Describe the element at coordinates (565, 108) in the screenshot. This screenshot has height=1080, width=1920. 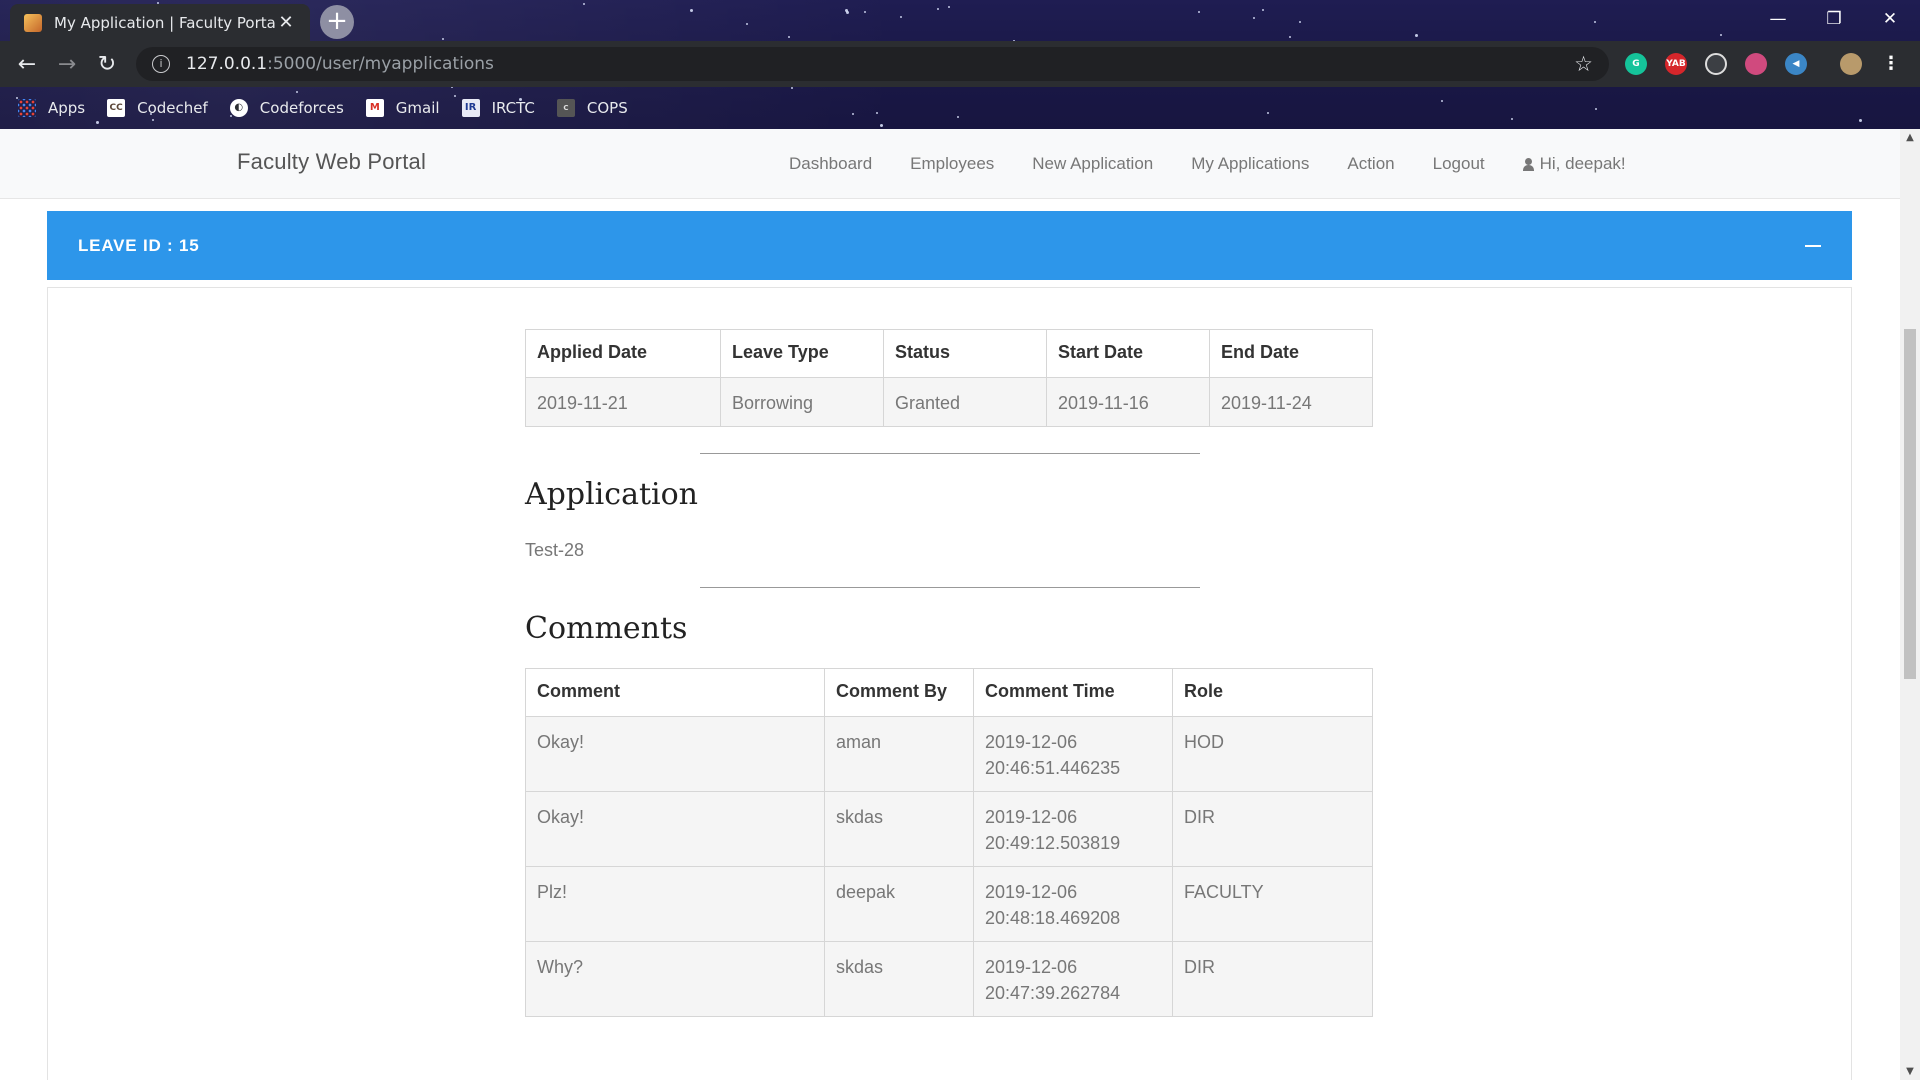
I see `cops-icon: C` at that location.